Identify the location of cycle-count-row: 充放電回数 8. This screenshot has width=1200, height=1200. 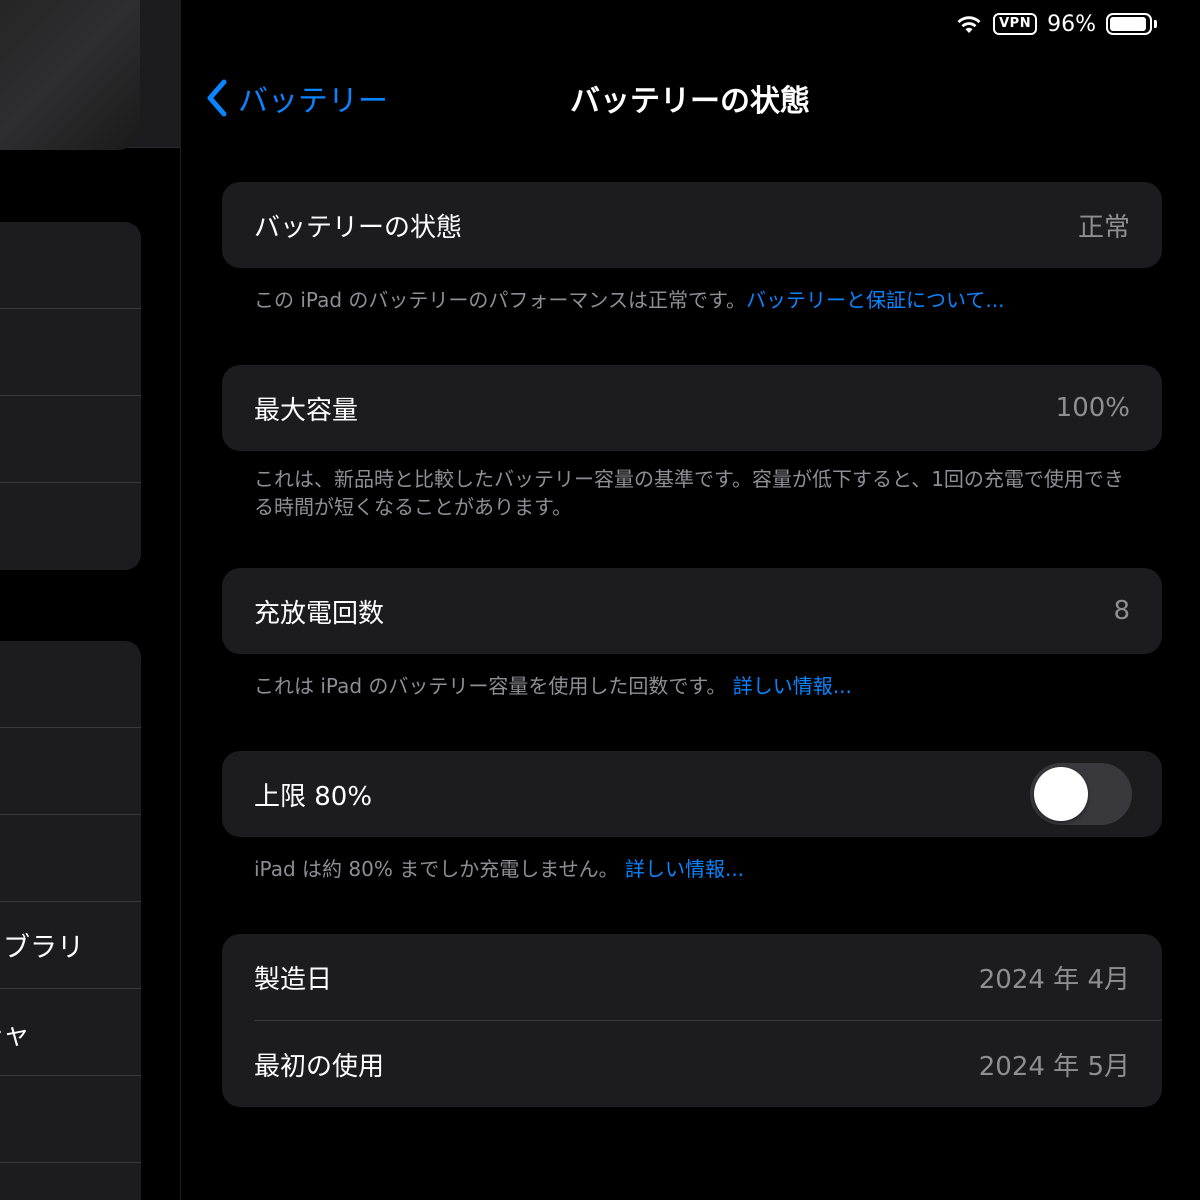
(692, 611).